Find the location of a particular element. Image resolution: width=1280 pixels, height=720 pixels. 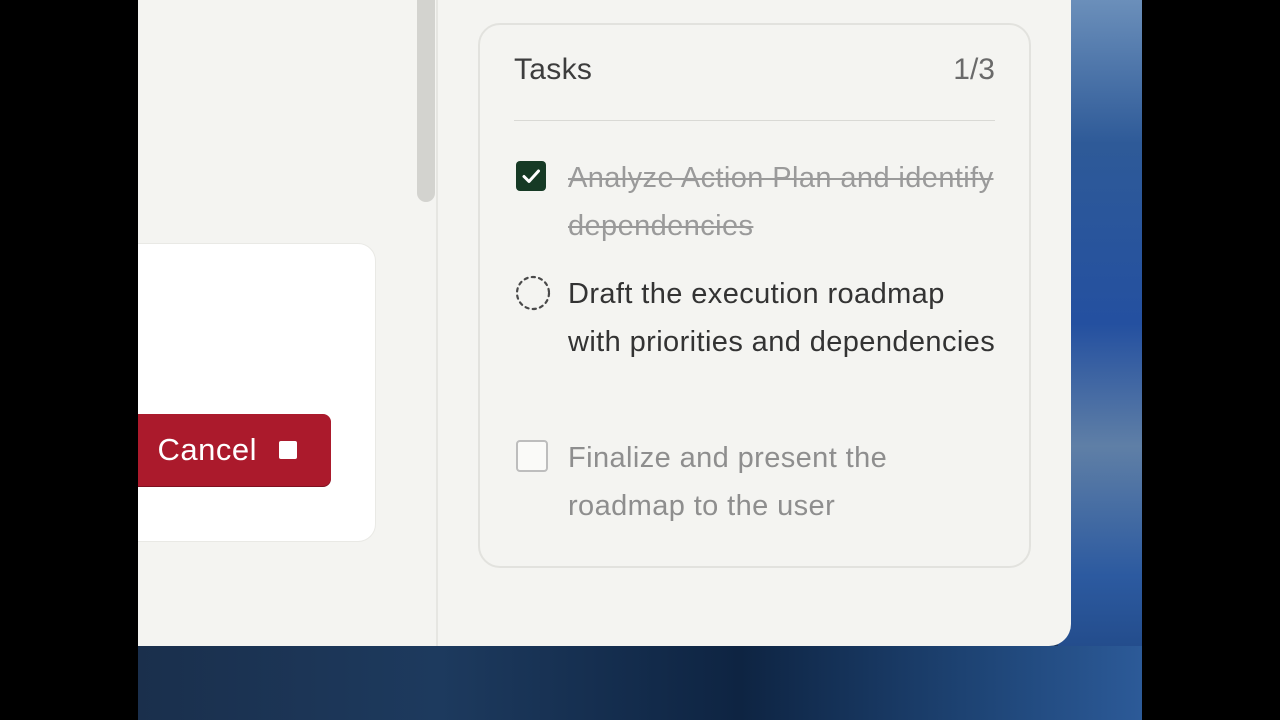

spinner-icon is located at coordinates (533, 293).